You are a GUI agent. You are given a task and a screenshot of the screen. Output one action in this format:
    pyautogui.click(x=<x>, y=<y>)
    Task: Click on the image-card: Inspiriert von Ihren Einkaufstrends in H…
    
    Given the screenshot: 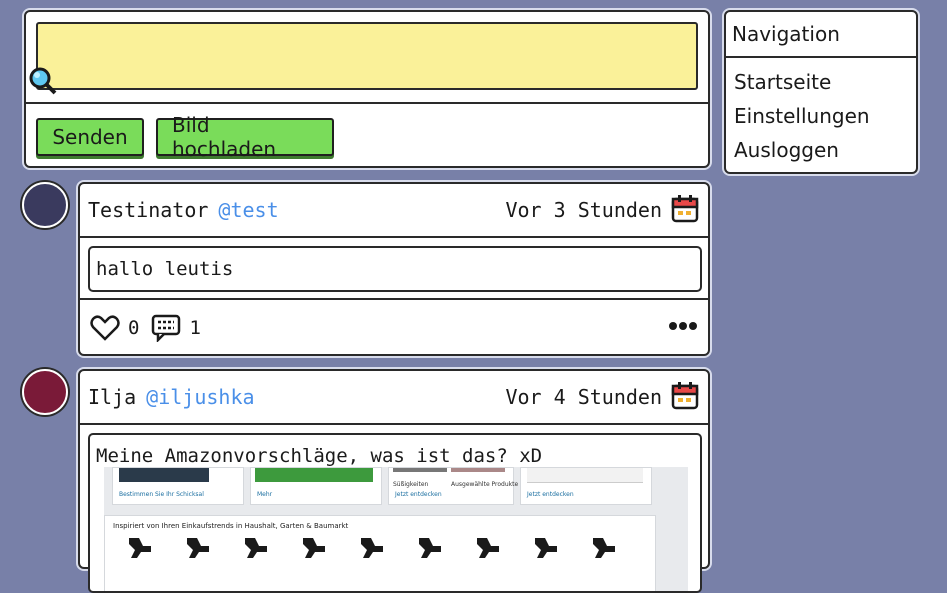 What is the action you would take?
    pyautogui.click(x=380, y=553)
    